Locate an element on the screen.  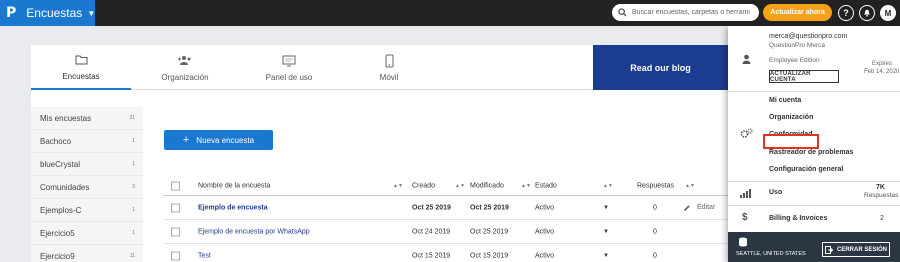
monitor-icon is located at coordinates (289, 61).